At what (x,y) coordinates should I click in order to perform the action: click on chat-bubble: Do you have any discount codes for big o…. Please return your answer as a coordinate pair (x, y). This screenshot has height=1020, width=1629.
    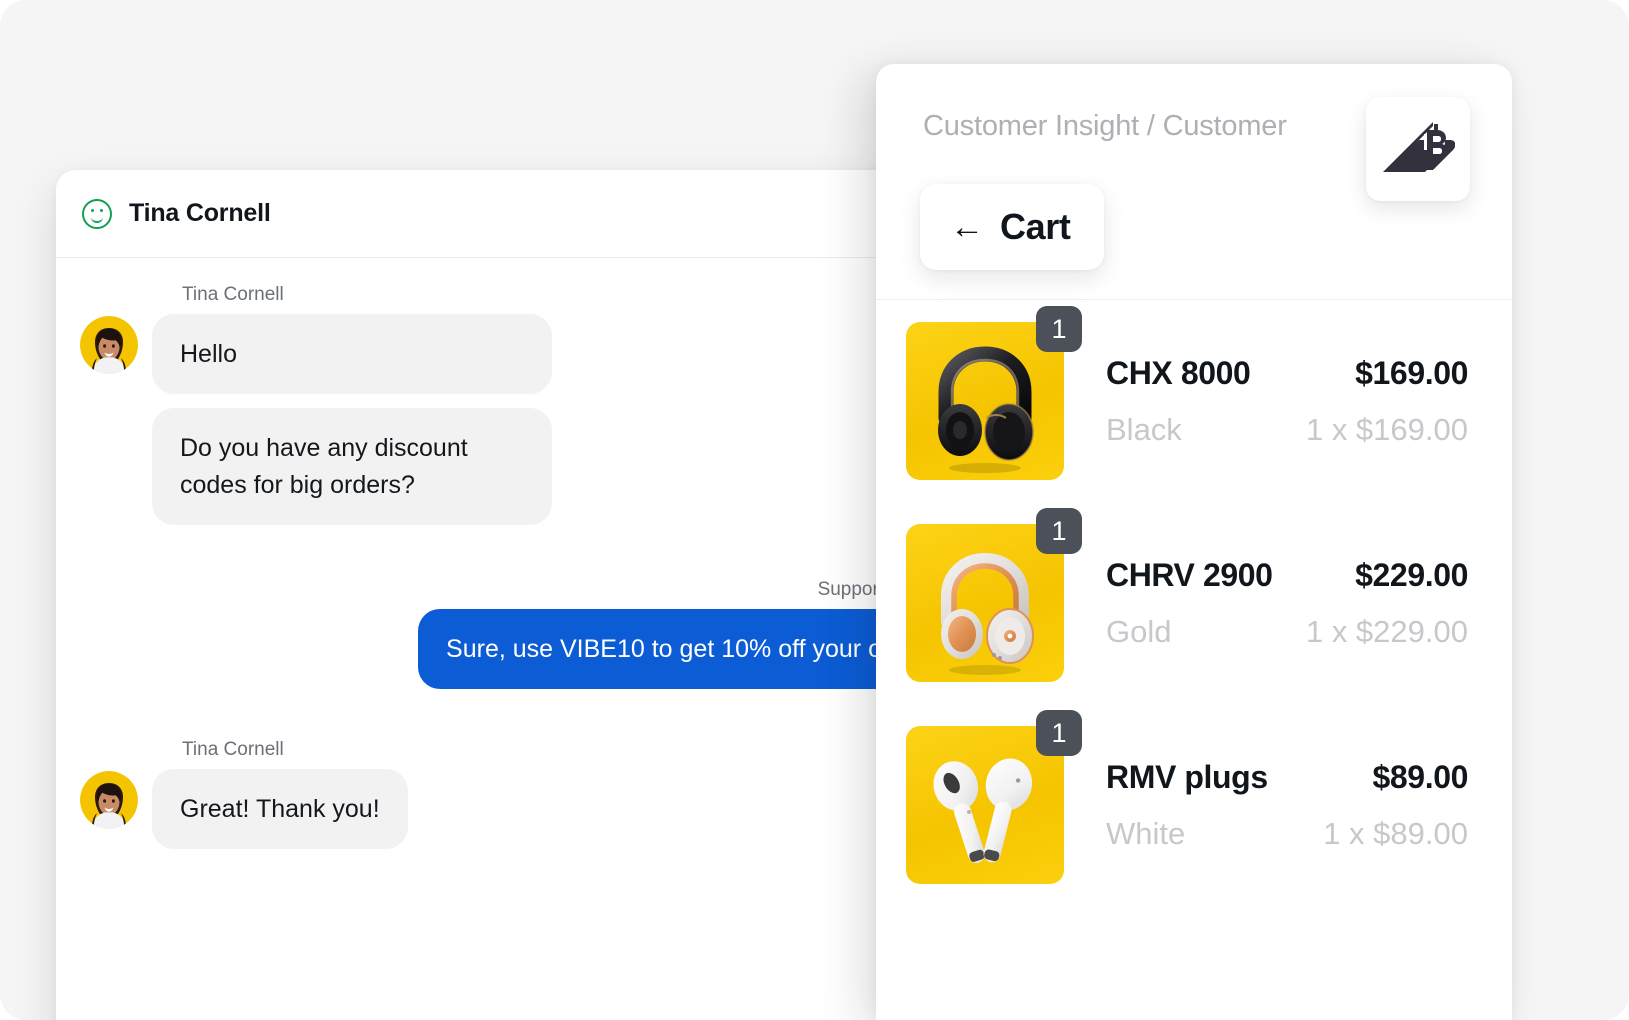
    Looking at the image, I should click on (352, 466).